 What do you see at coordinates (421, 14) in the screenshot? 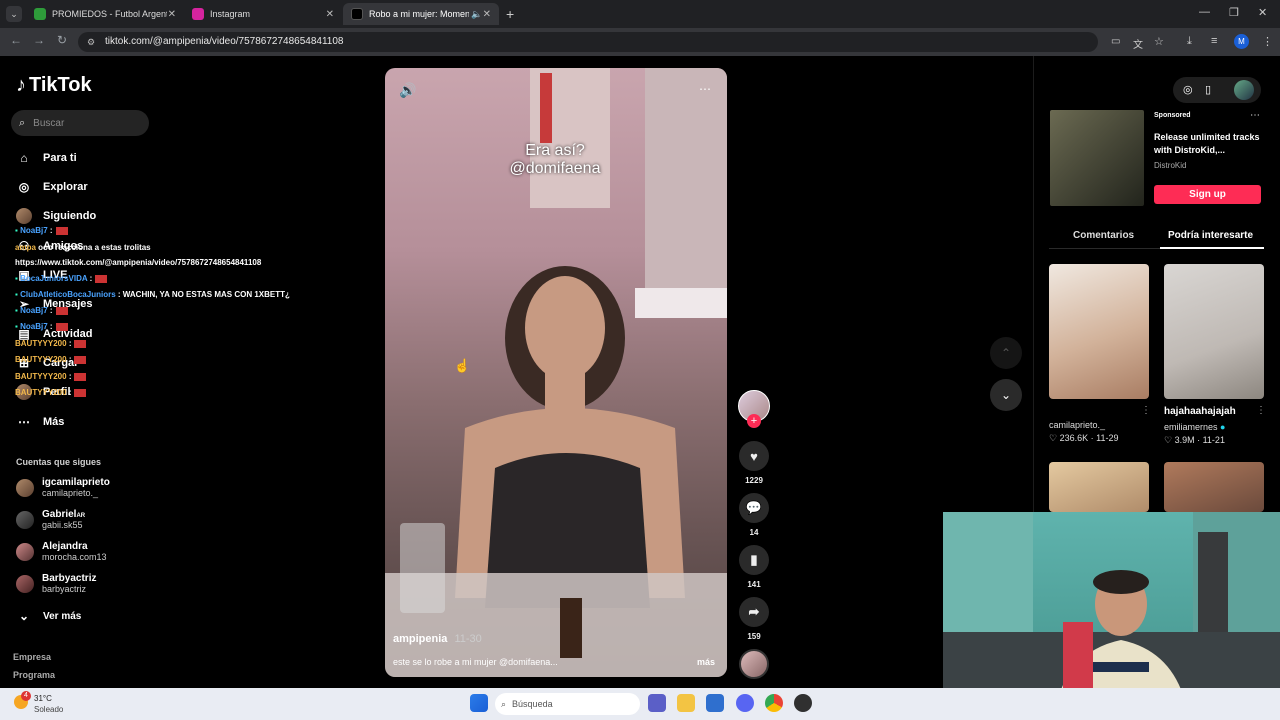
I see `tab-tiktok: Robo a mi mujer: Momento 🔈 ✕` at bounding box center [421, 14].